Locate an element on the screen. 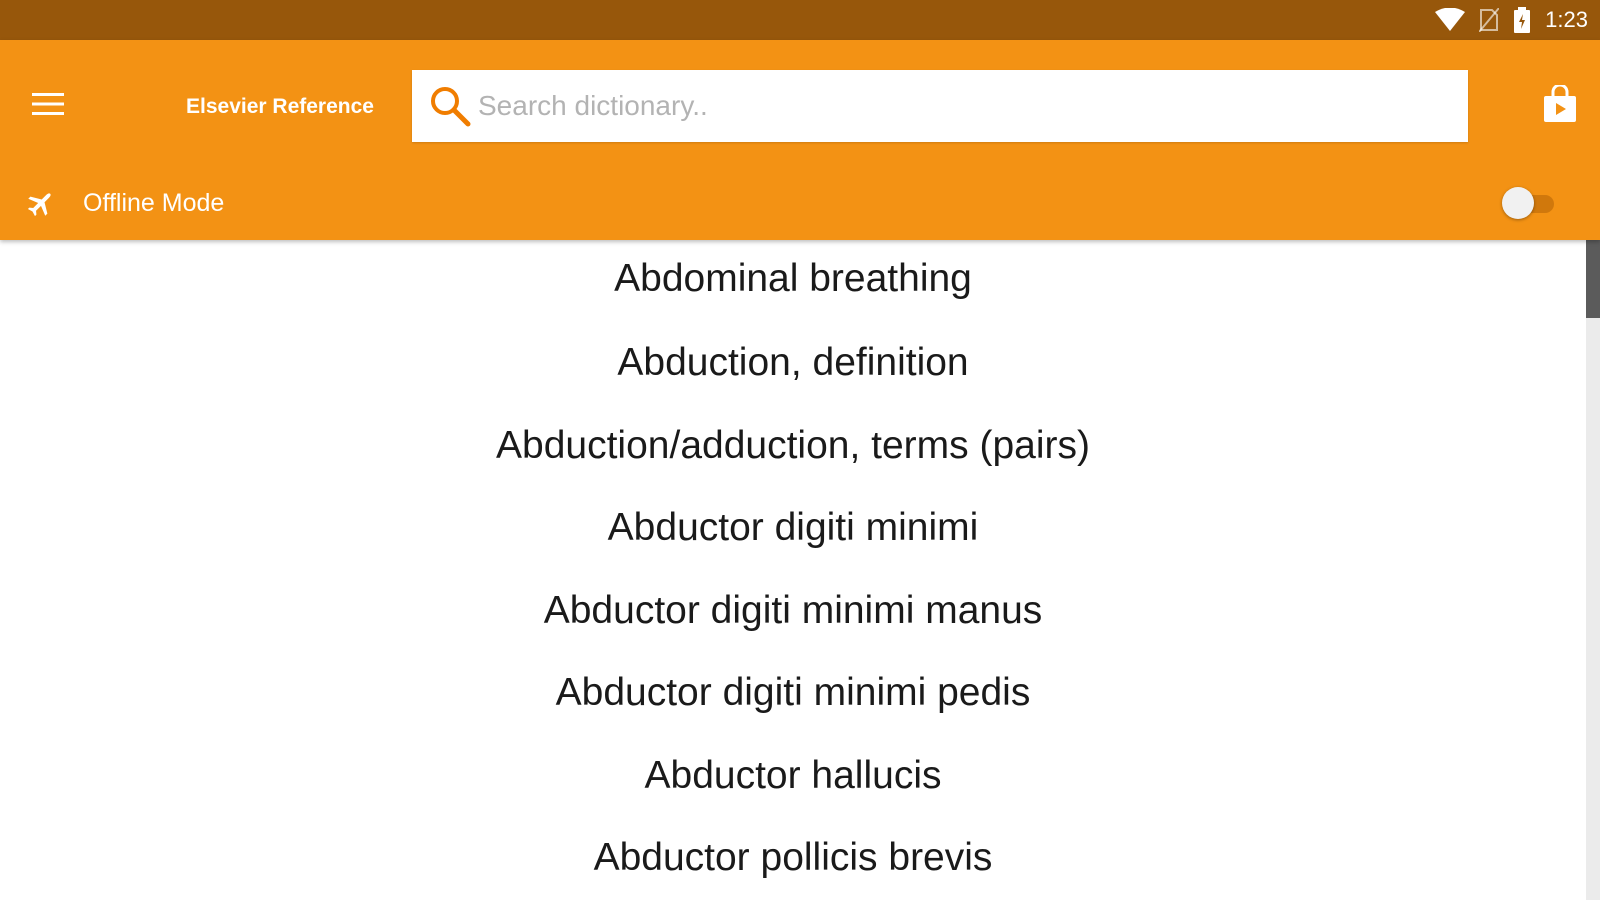  scrollbar-thumb is located at coordinates (1593, 279).